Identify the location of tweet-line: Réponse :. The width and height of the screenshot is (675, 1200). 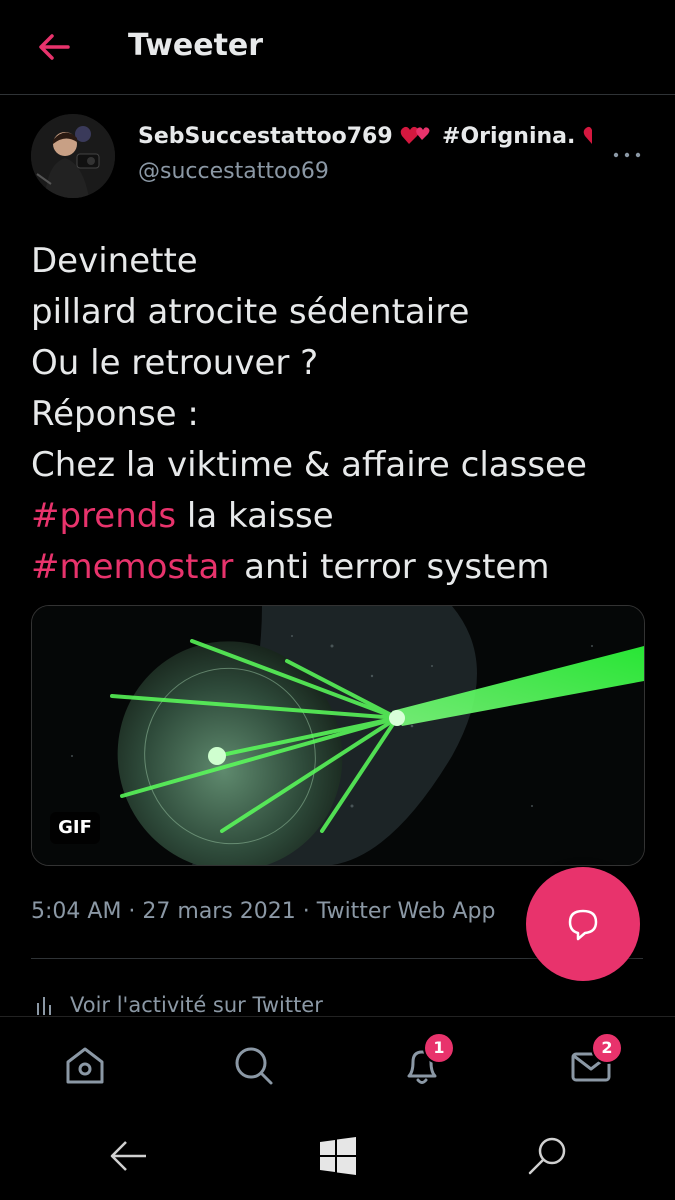
(115, 414).